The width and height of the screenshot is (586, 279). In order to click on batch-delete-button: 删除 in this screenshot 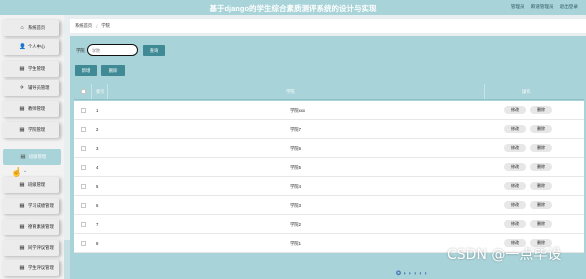, I will do `click(113, 70)`.